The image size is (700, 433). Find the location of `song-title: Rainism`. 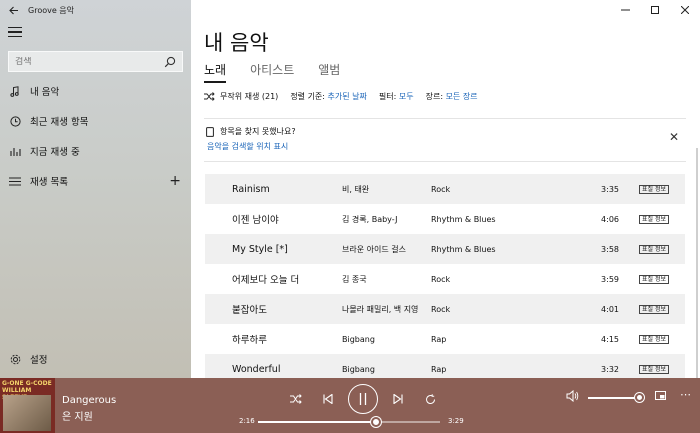

song-title: Rainism is located at coordinates (251, 189).